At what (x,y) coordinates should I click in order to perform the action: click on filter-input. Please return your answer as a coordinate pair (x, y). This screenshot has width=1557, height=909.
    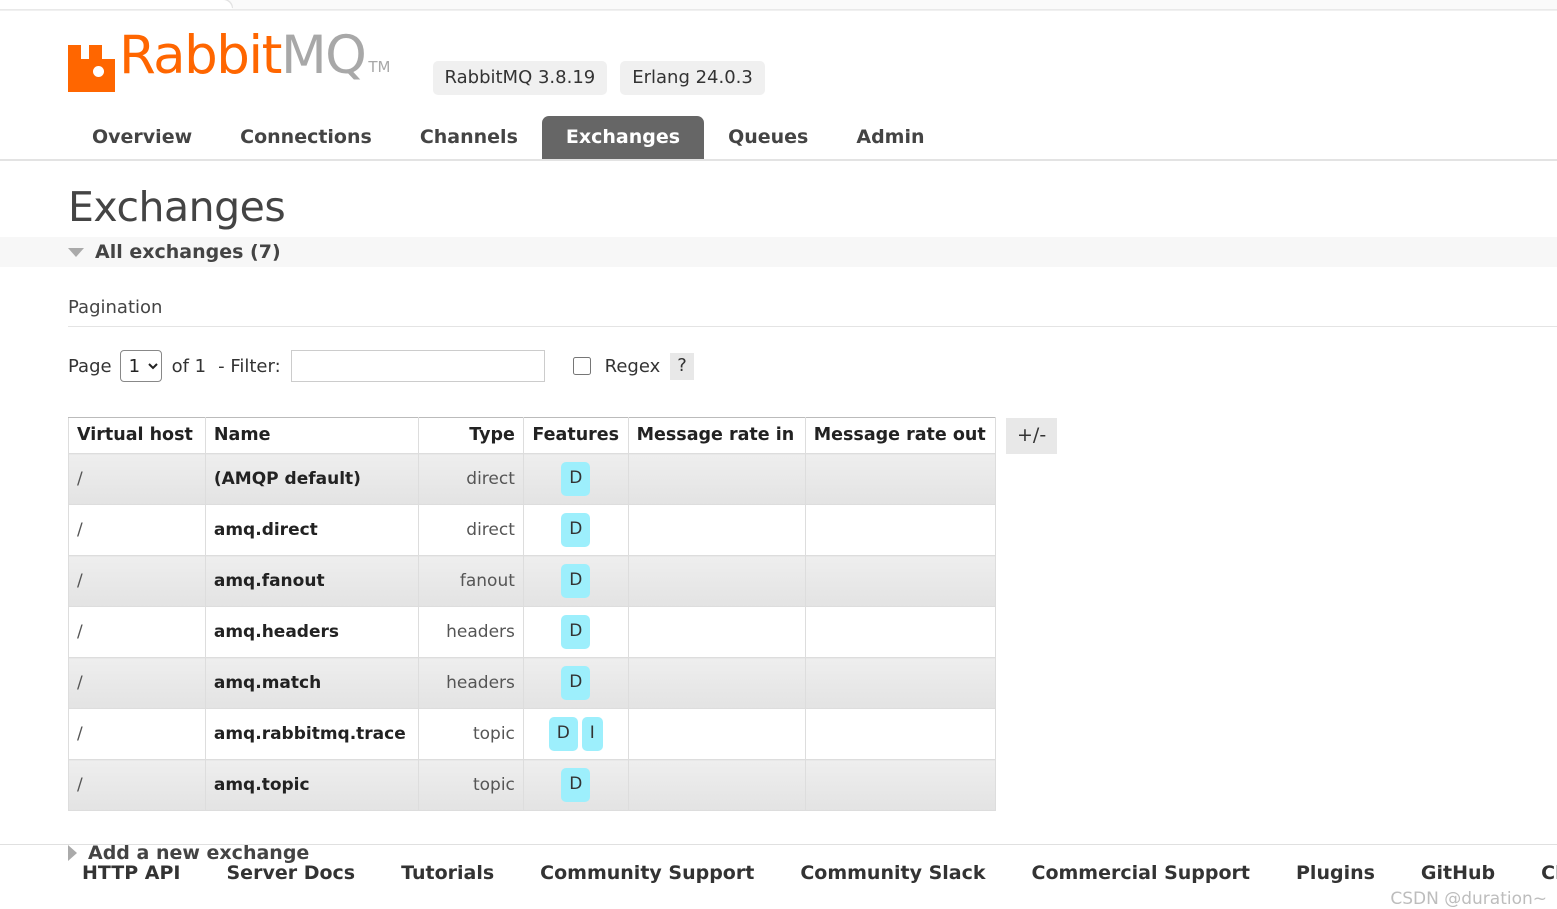
    Looking at the image, I should click on (417, 366).